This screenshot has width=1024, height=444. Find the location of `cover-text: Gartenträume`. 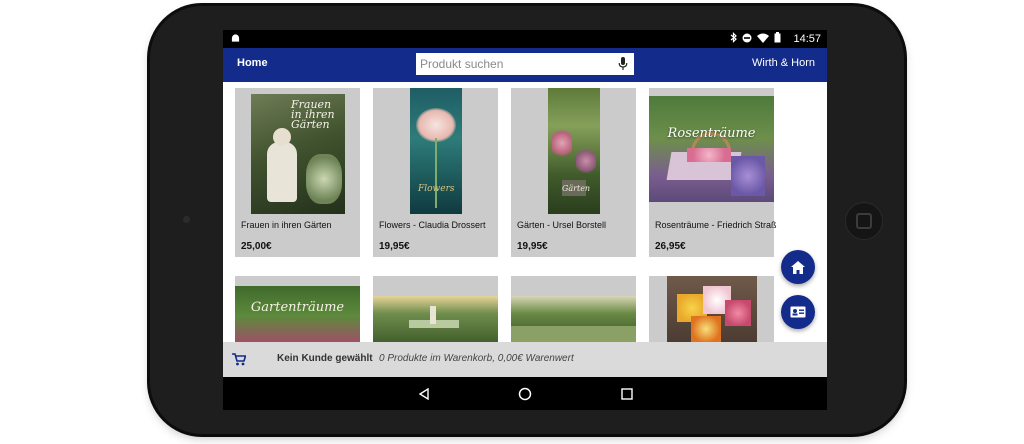

cover-text: Gartenträume is located at coordinates (297, 307).